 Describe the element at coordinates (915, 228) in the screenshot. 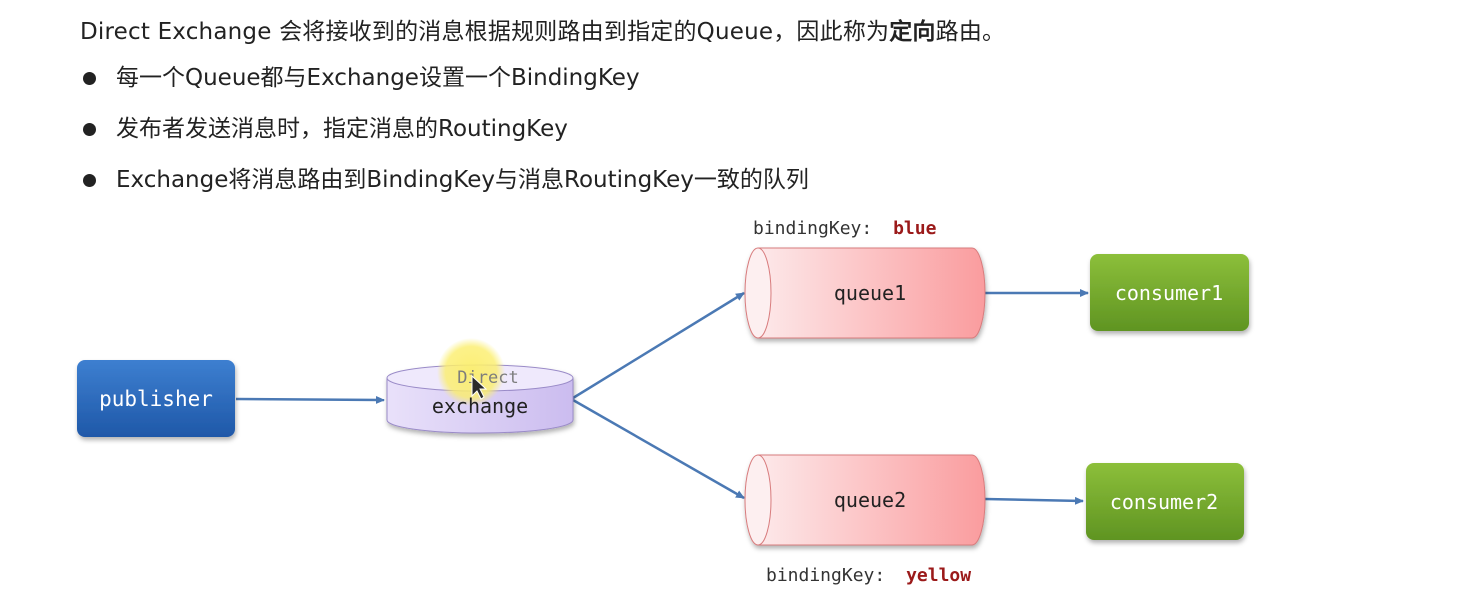

I see `binding-key-1-value: blue` at that location.